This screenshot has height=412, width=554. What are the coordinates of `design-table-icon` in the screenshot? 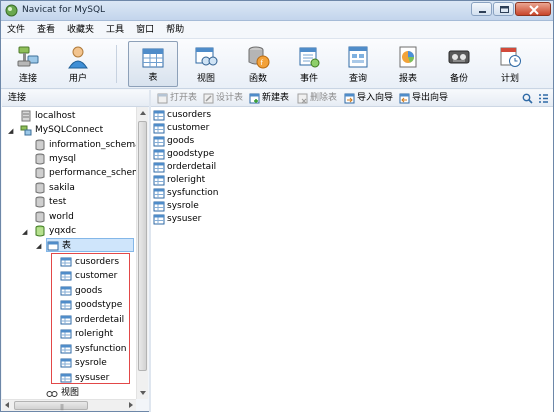 It's located at (208, 98).